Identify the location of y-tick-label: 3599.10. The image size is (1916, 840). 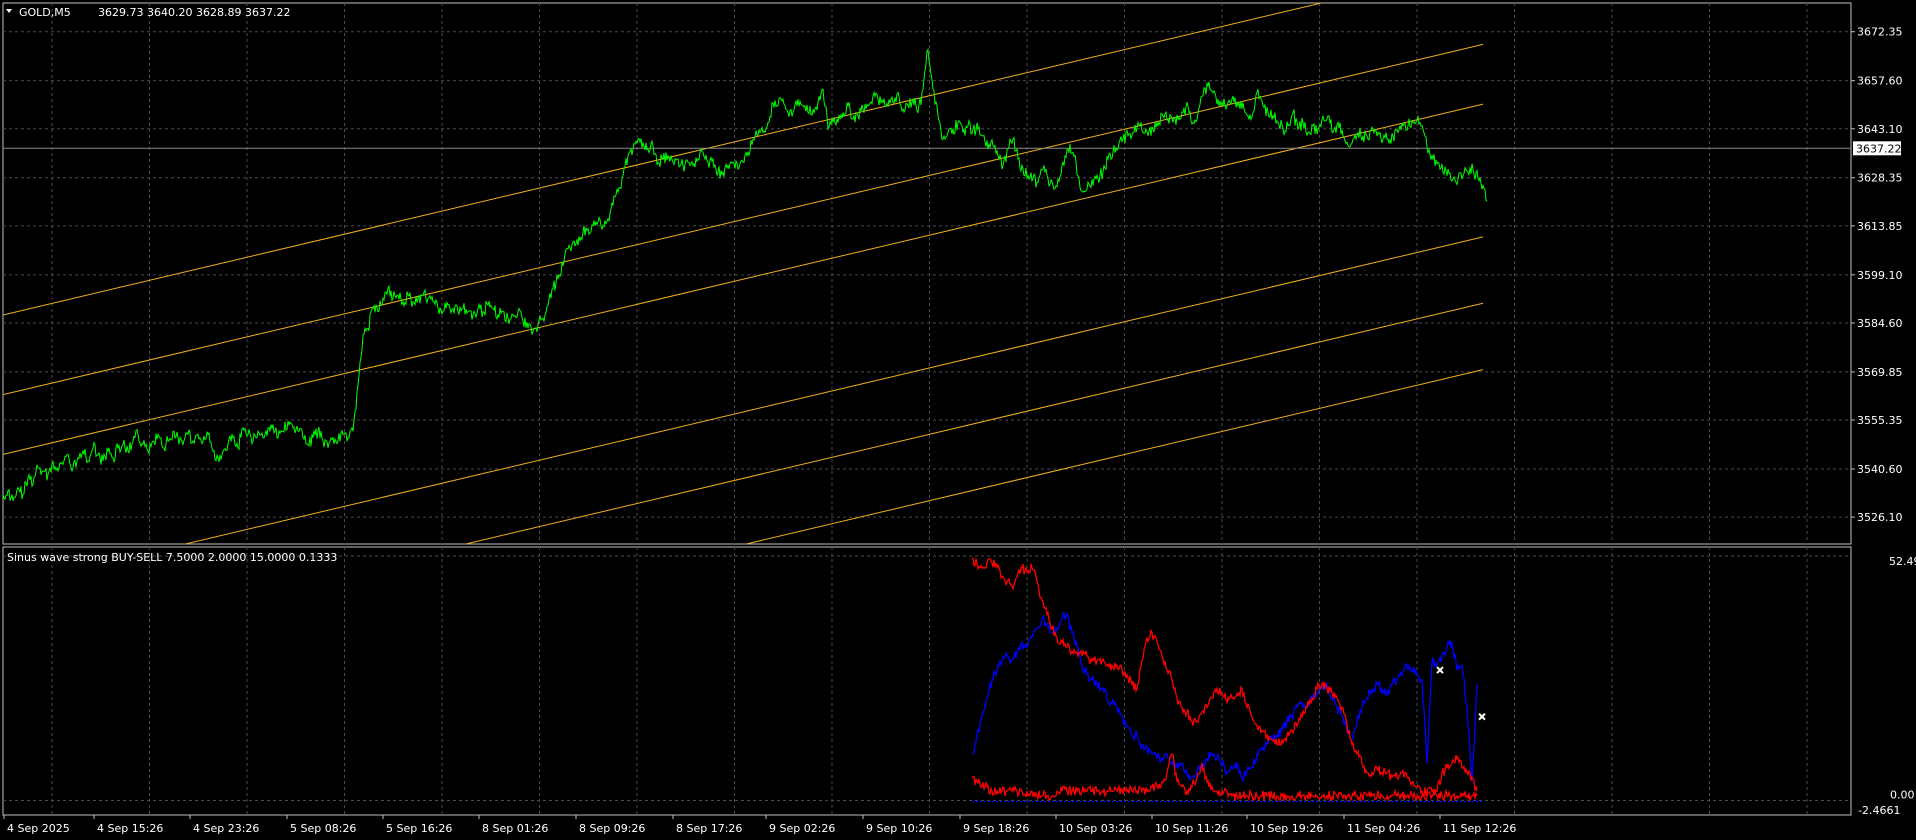
(1880, 275).